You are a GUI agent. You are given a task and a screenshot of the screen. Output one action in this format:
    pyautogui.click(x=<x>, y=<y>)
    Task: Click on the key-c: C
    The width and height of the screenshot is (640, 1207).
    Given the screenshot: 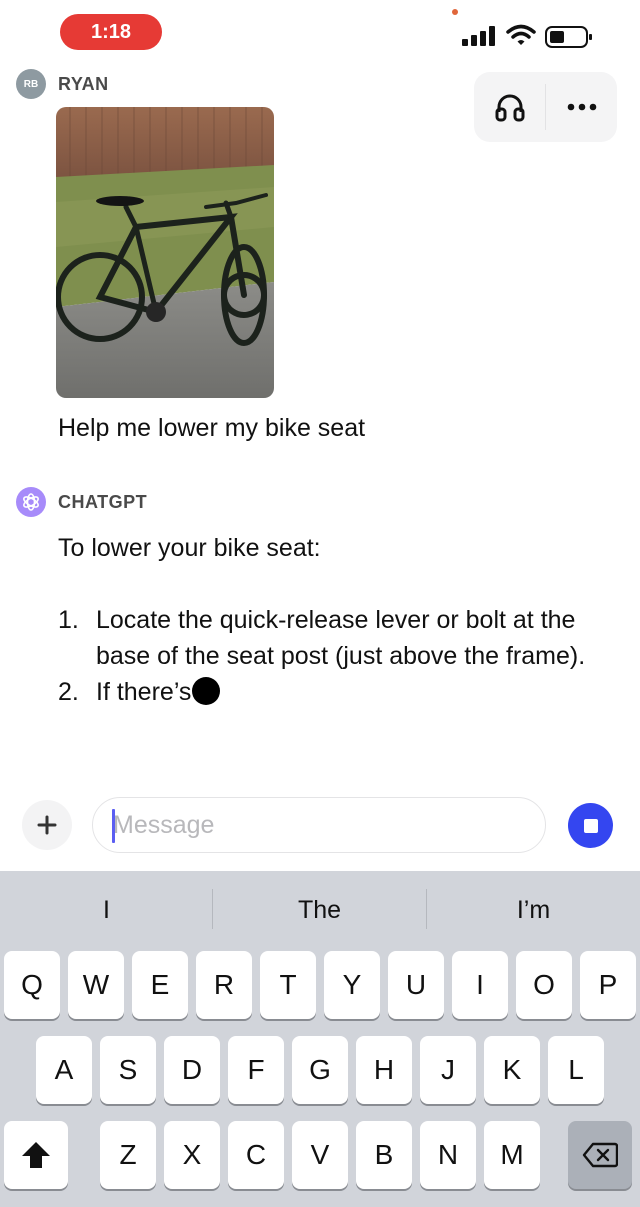 What is the action you would take?
    pyautogui.click(x=256, y=1155)
    